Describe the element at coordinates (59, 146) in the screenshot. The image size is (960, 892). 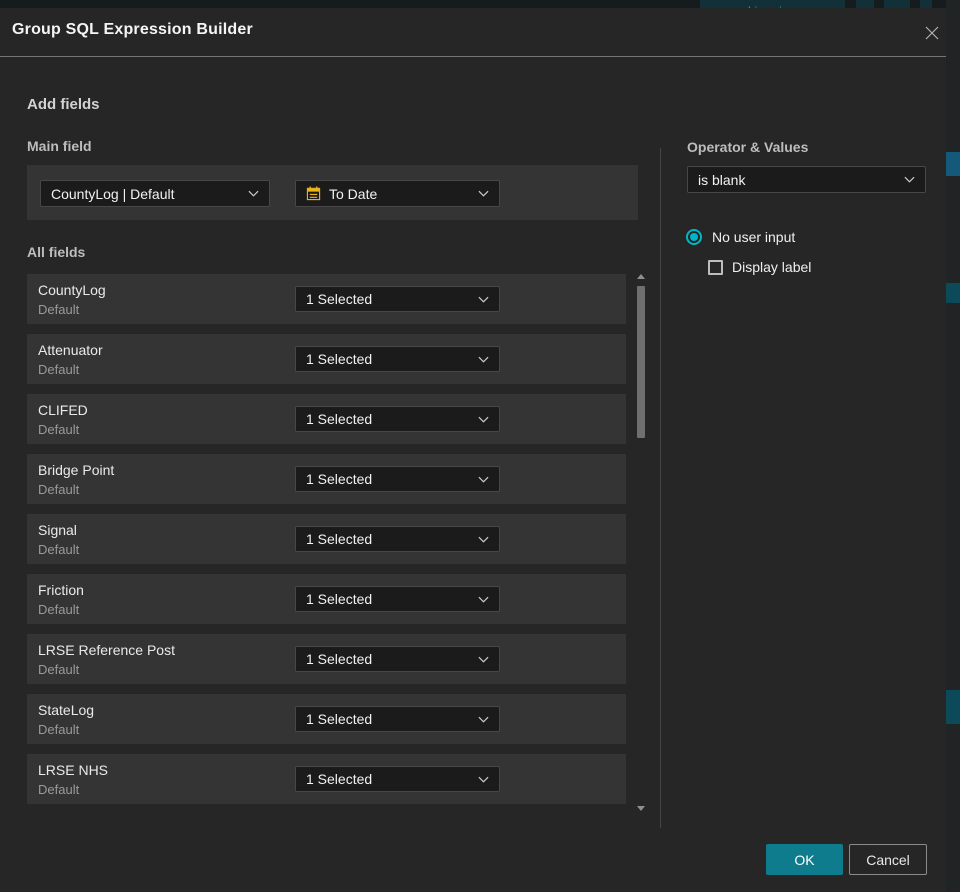
I see `main-field-label: Main field` at that location.